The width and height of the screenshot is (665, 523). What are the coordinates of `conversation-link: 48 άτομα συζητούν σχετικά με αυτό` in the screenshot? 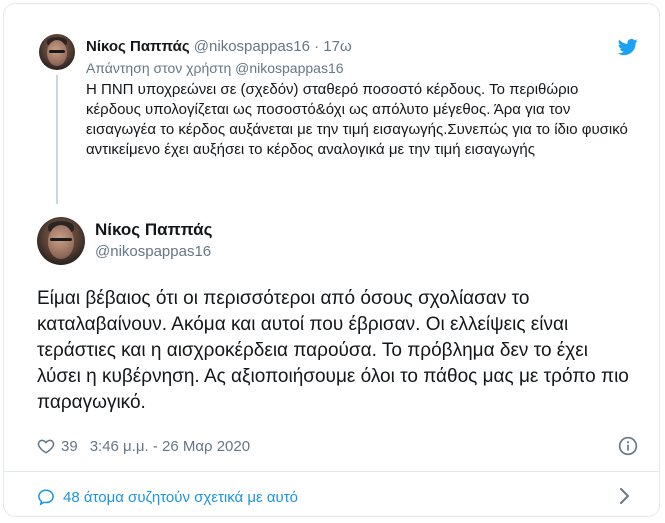 It's located at (167, 497).